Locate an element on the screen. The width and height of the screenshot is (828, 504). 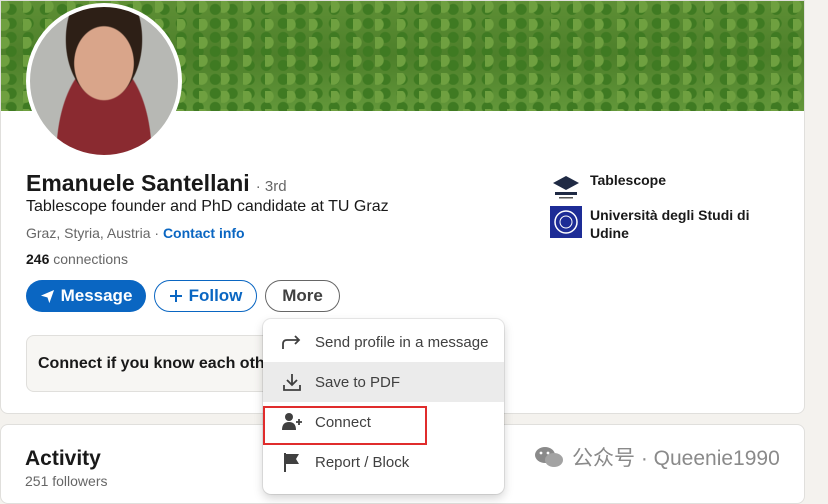
connection-degree: · 3rd is located at coordinates (271, 186).